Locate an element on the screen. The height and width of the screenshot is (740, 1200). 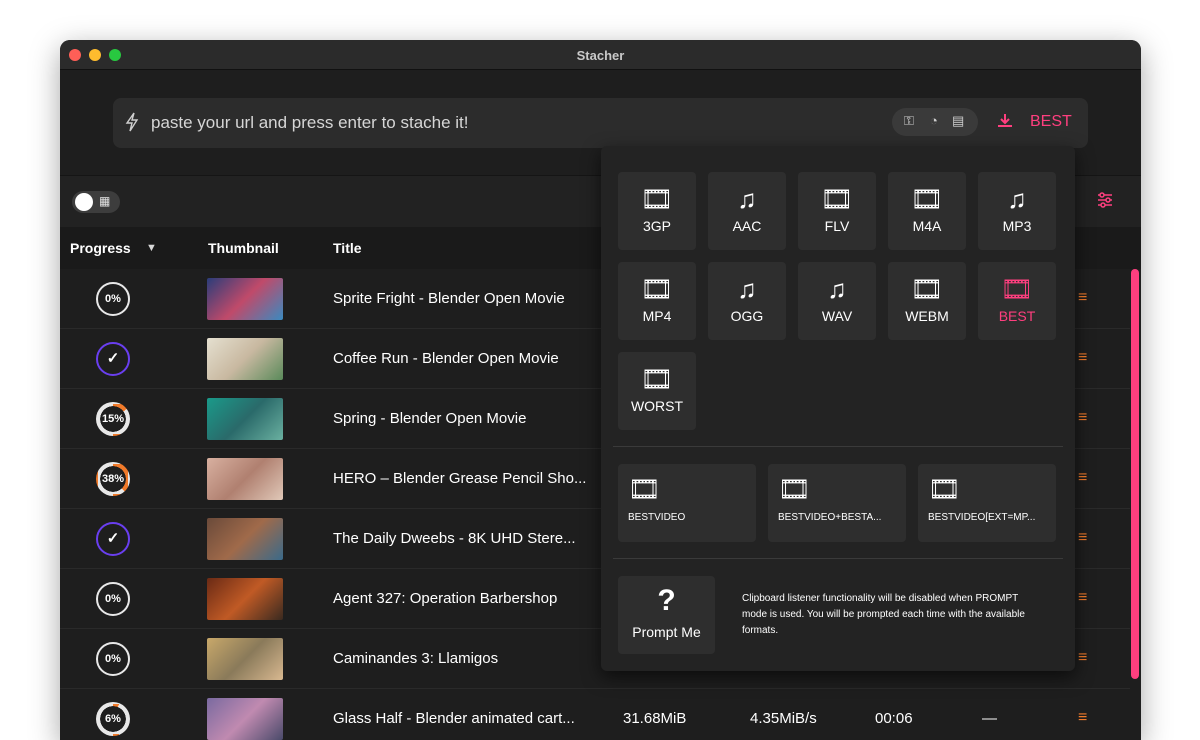
progress-ring: 38% is located at coordinates (113, 479).